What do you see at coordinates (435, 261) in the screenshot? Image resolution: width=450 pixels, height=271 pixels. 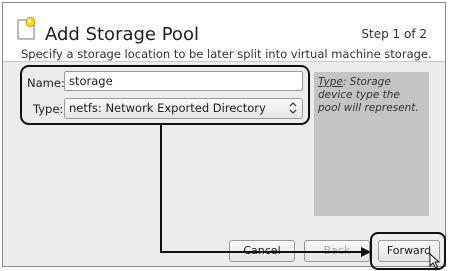 I see `mouse-cursor-icon` at bounding box center [435, 261].